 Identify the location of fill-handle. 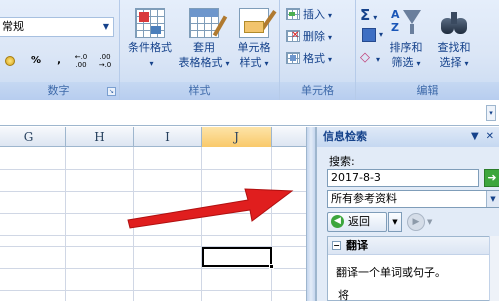
(271, 266).